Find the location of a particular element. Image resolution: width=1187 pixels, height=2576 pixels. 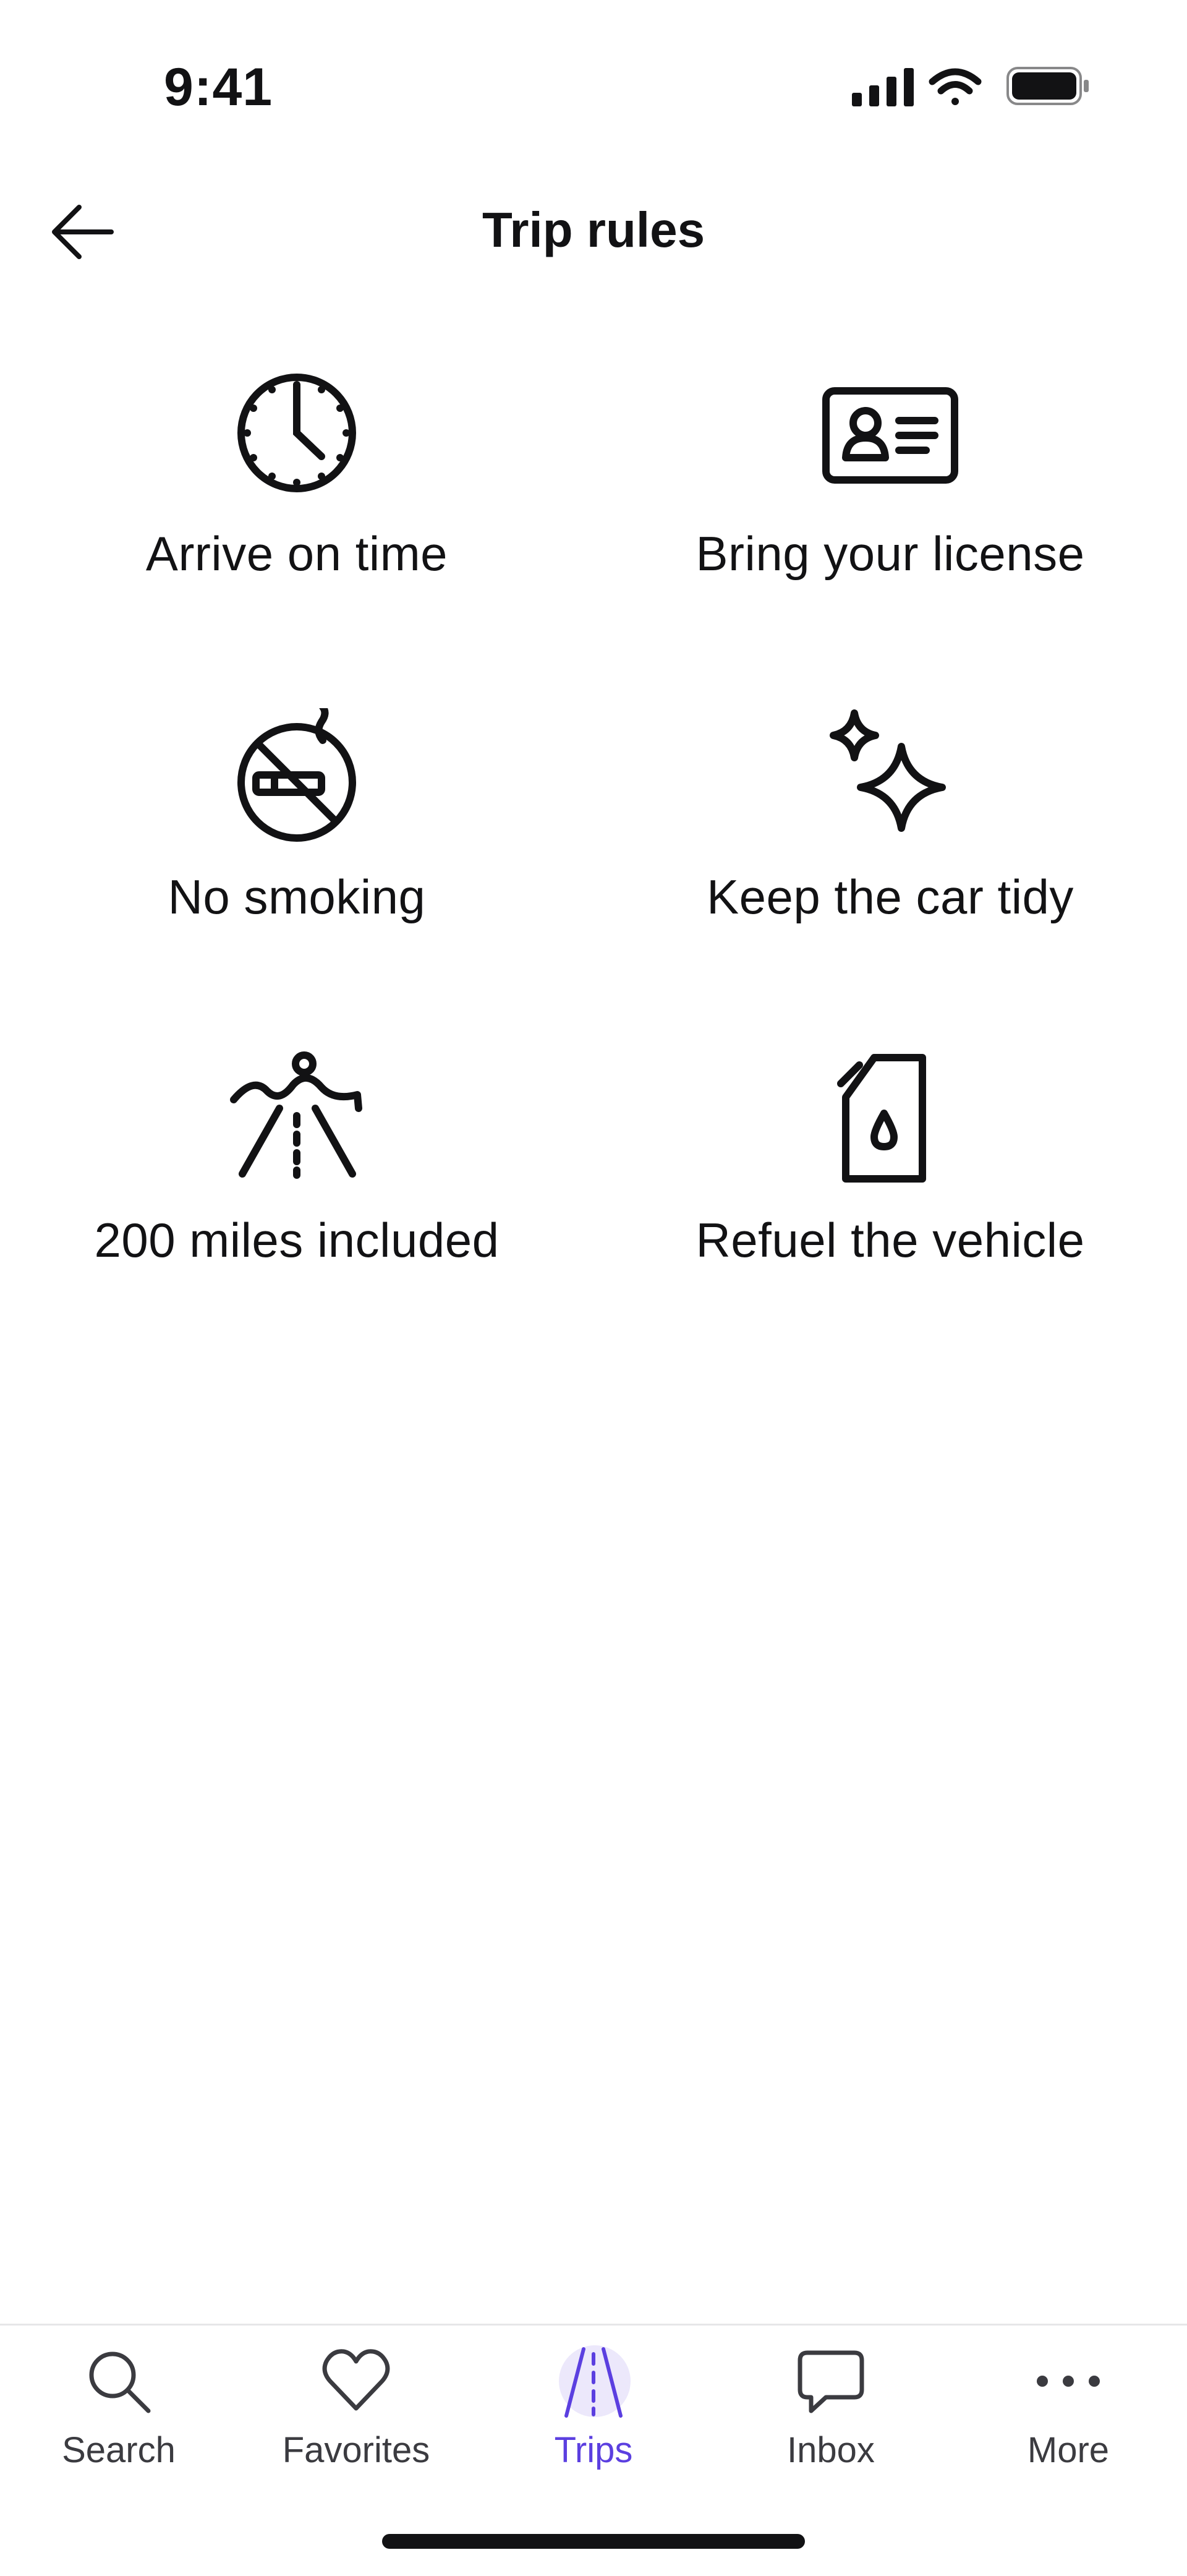

rule-label: Refuel the vehicle is located at coordinates (891, 1240).